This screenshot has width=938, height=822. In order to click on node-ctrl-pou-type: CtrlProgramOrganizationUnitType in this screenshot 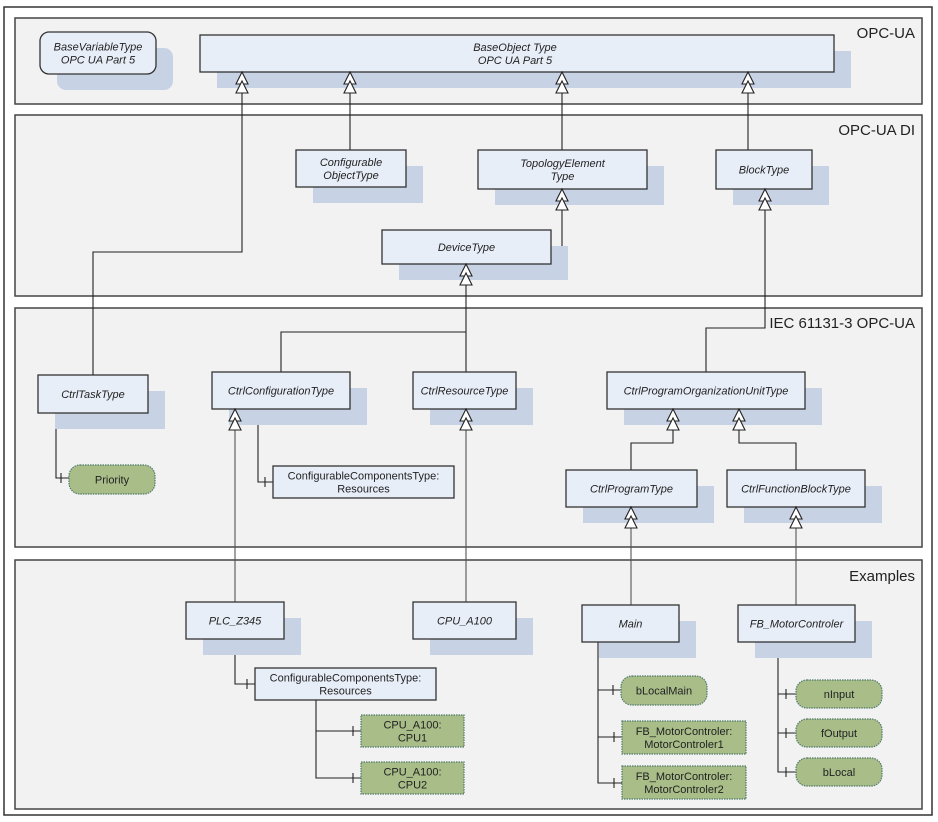, I will do `click(714, 398)`.